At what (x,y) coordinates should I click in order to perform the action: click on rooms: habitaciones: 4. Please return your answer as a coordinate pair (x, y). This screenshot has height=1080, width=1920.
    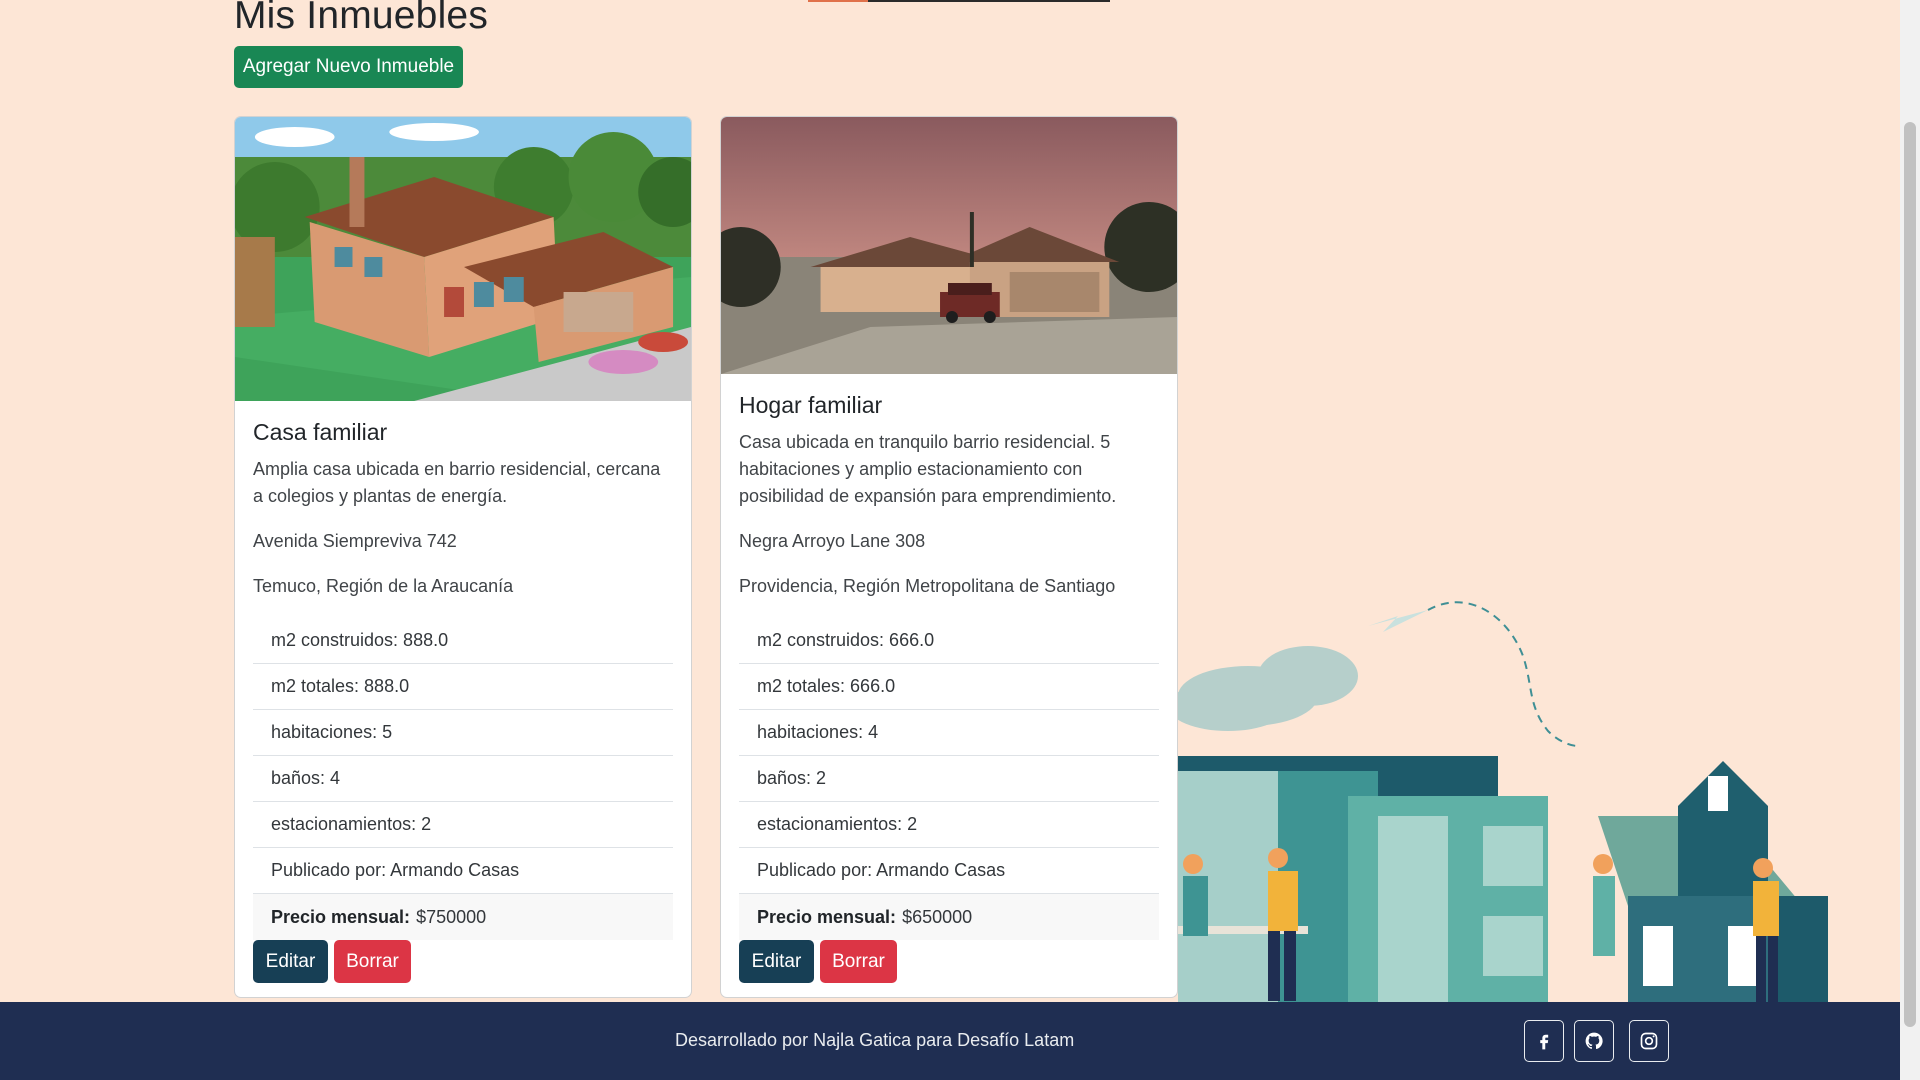
    Looking at the image, I should click on (949, 733).